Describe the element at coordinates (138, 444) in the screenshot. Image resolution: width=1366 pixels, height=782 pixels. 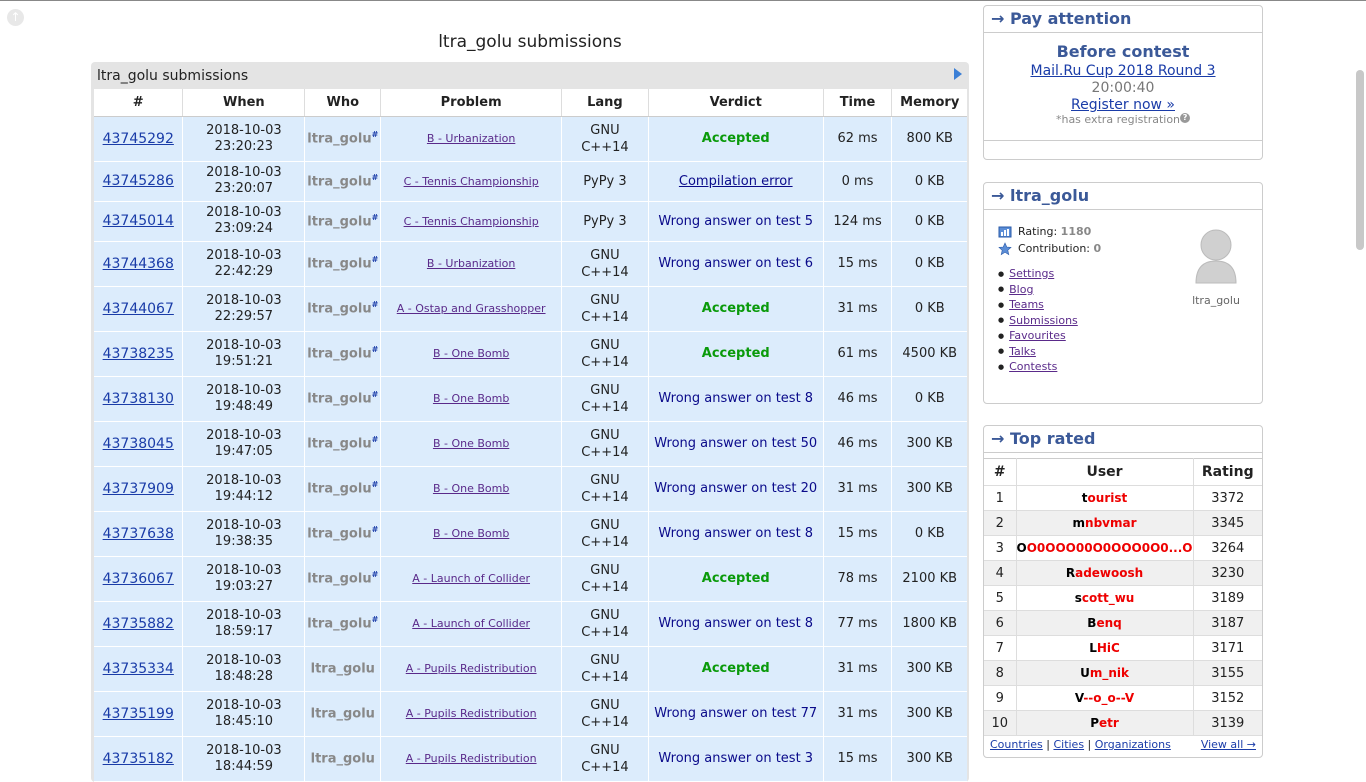
I see `submission-id-link: 43738045` at that location.